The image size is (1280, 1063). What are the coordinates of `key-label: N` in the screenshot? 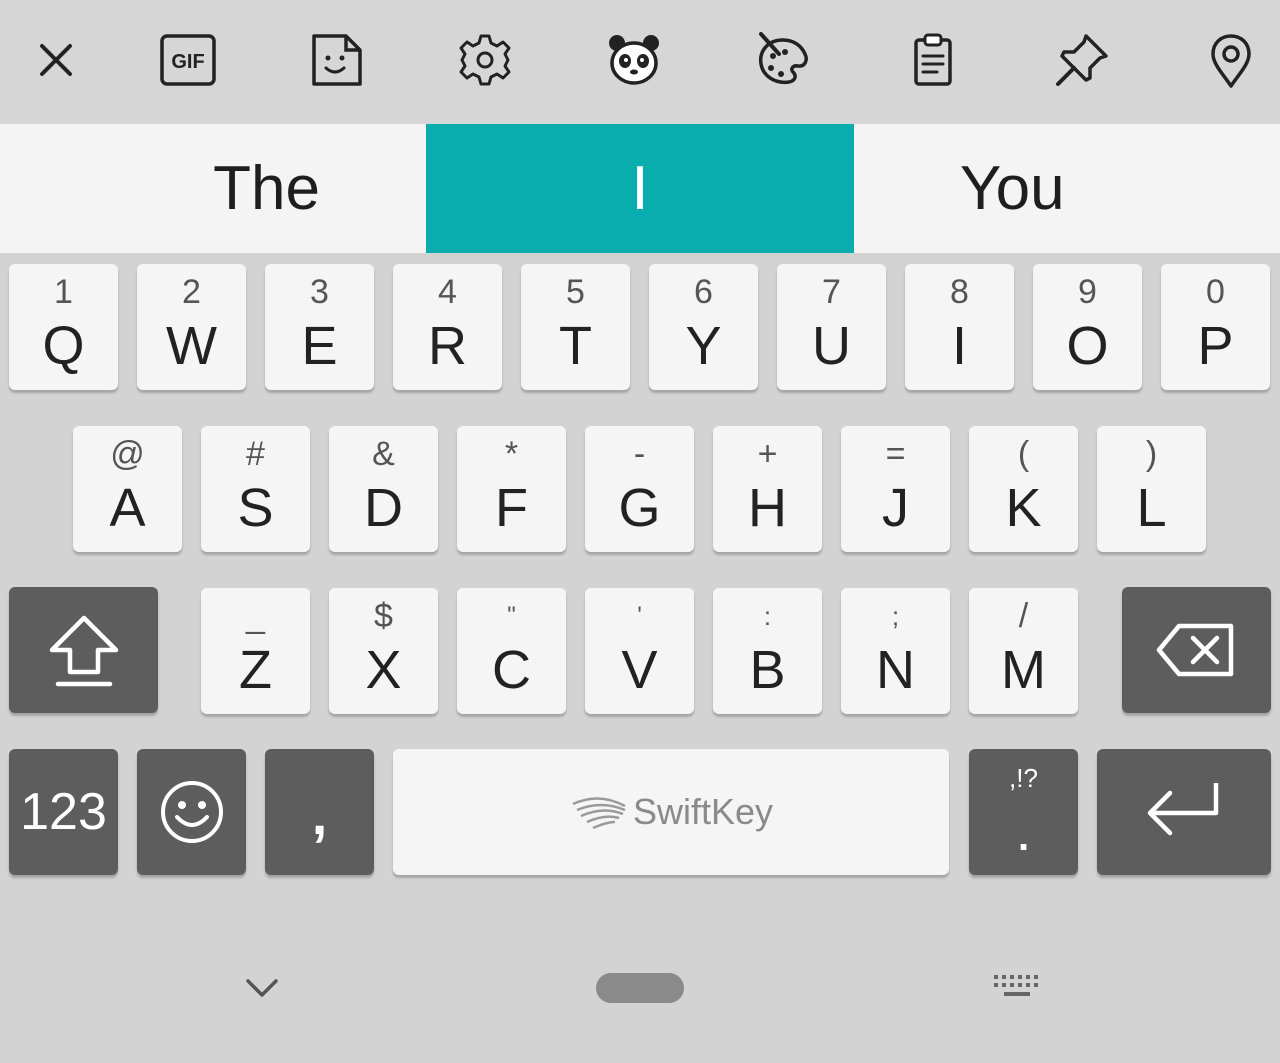 It's located at (895, 670).